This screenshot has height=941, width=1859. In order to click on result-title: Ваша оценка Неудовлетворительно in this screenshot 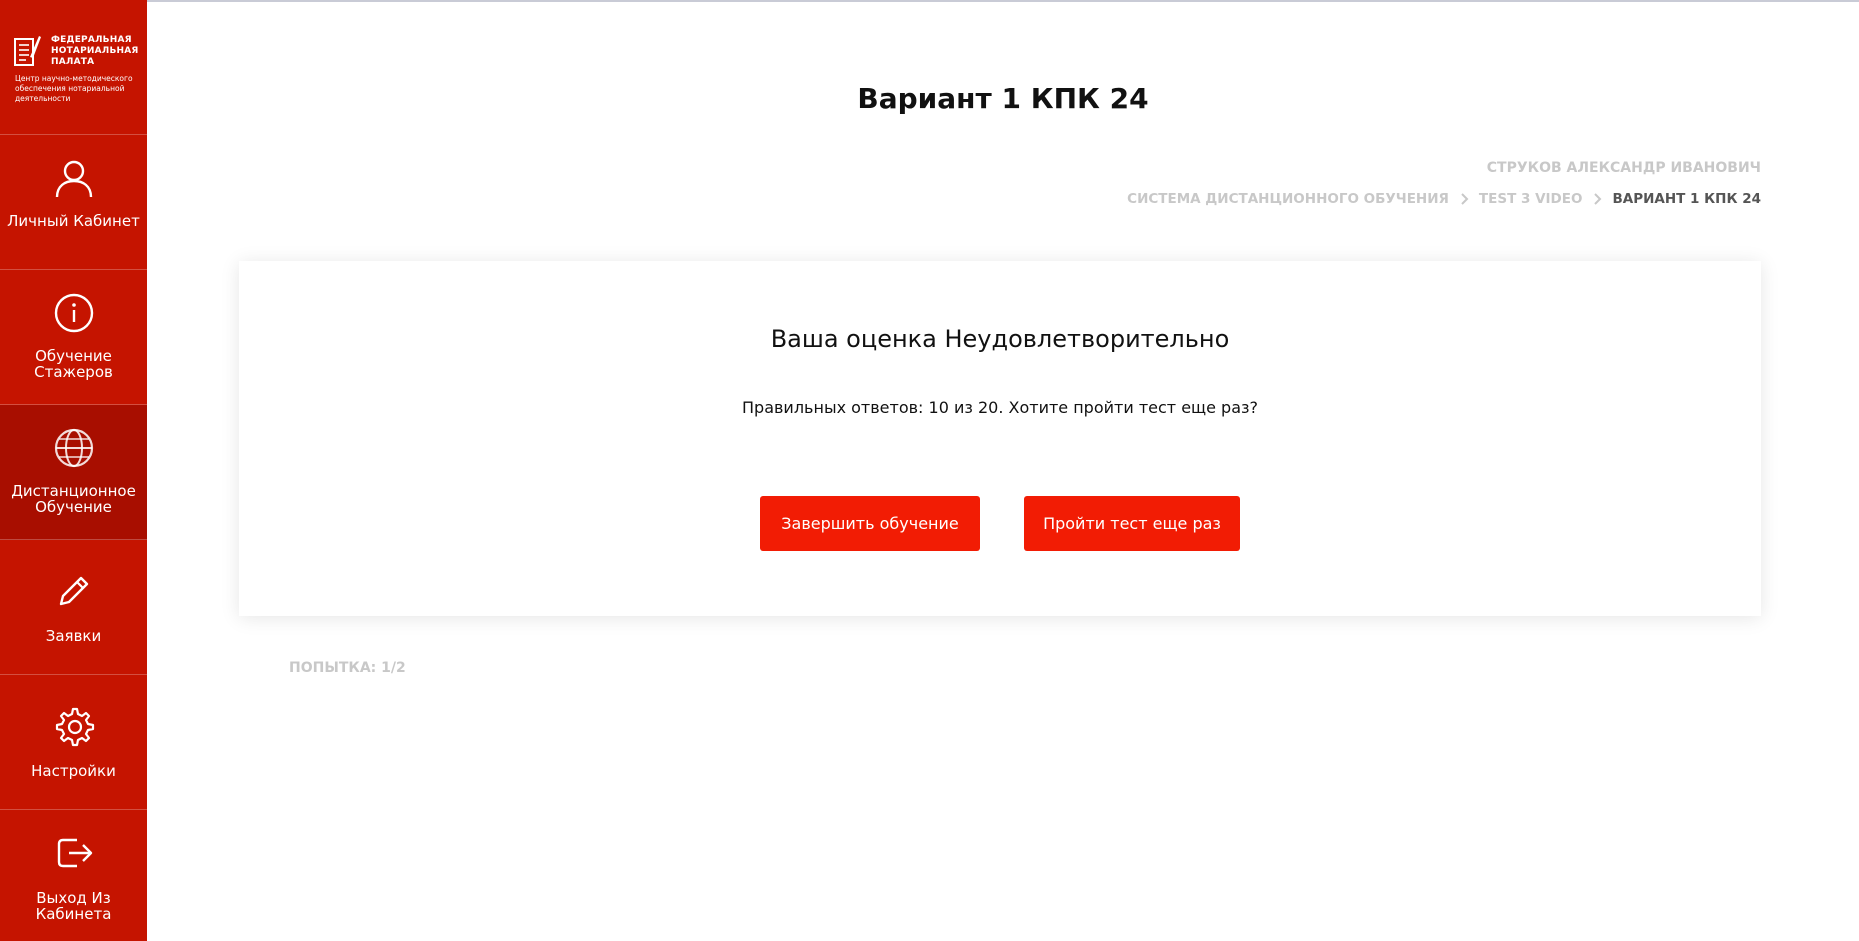, I will do `click(1000, 339)`.